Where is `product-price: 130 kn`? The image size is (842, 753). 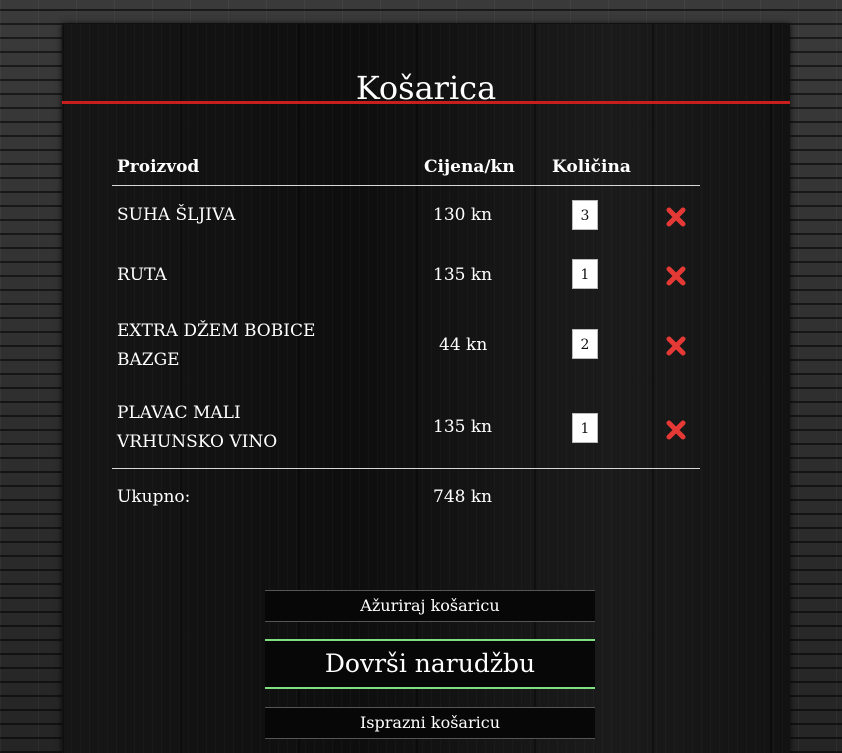 product-price: 130 kn is located at coordinates (463, 215).